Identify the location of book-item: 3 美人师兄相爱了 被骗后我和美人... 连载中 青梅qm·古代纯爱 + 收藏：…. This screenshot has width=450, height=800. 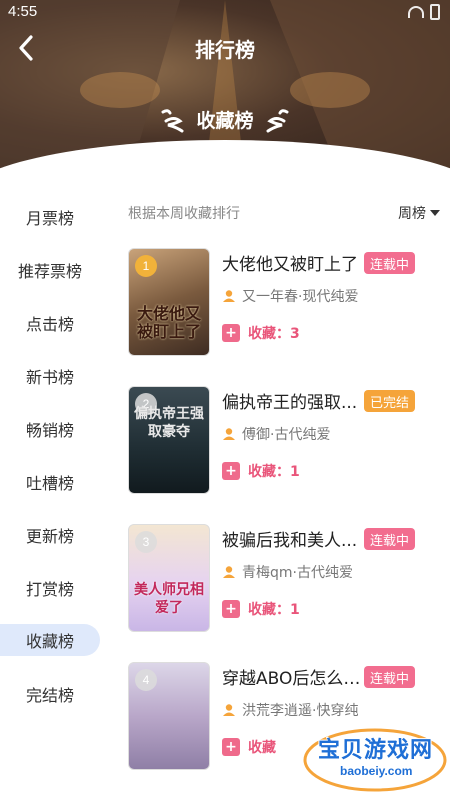
(284, 579).